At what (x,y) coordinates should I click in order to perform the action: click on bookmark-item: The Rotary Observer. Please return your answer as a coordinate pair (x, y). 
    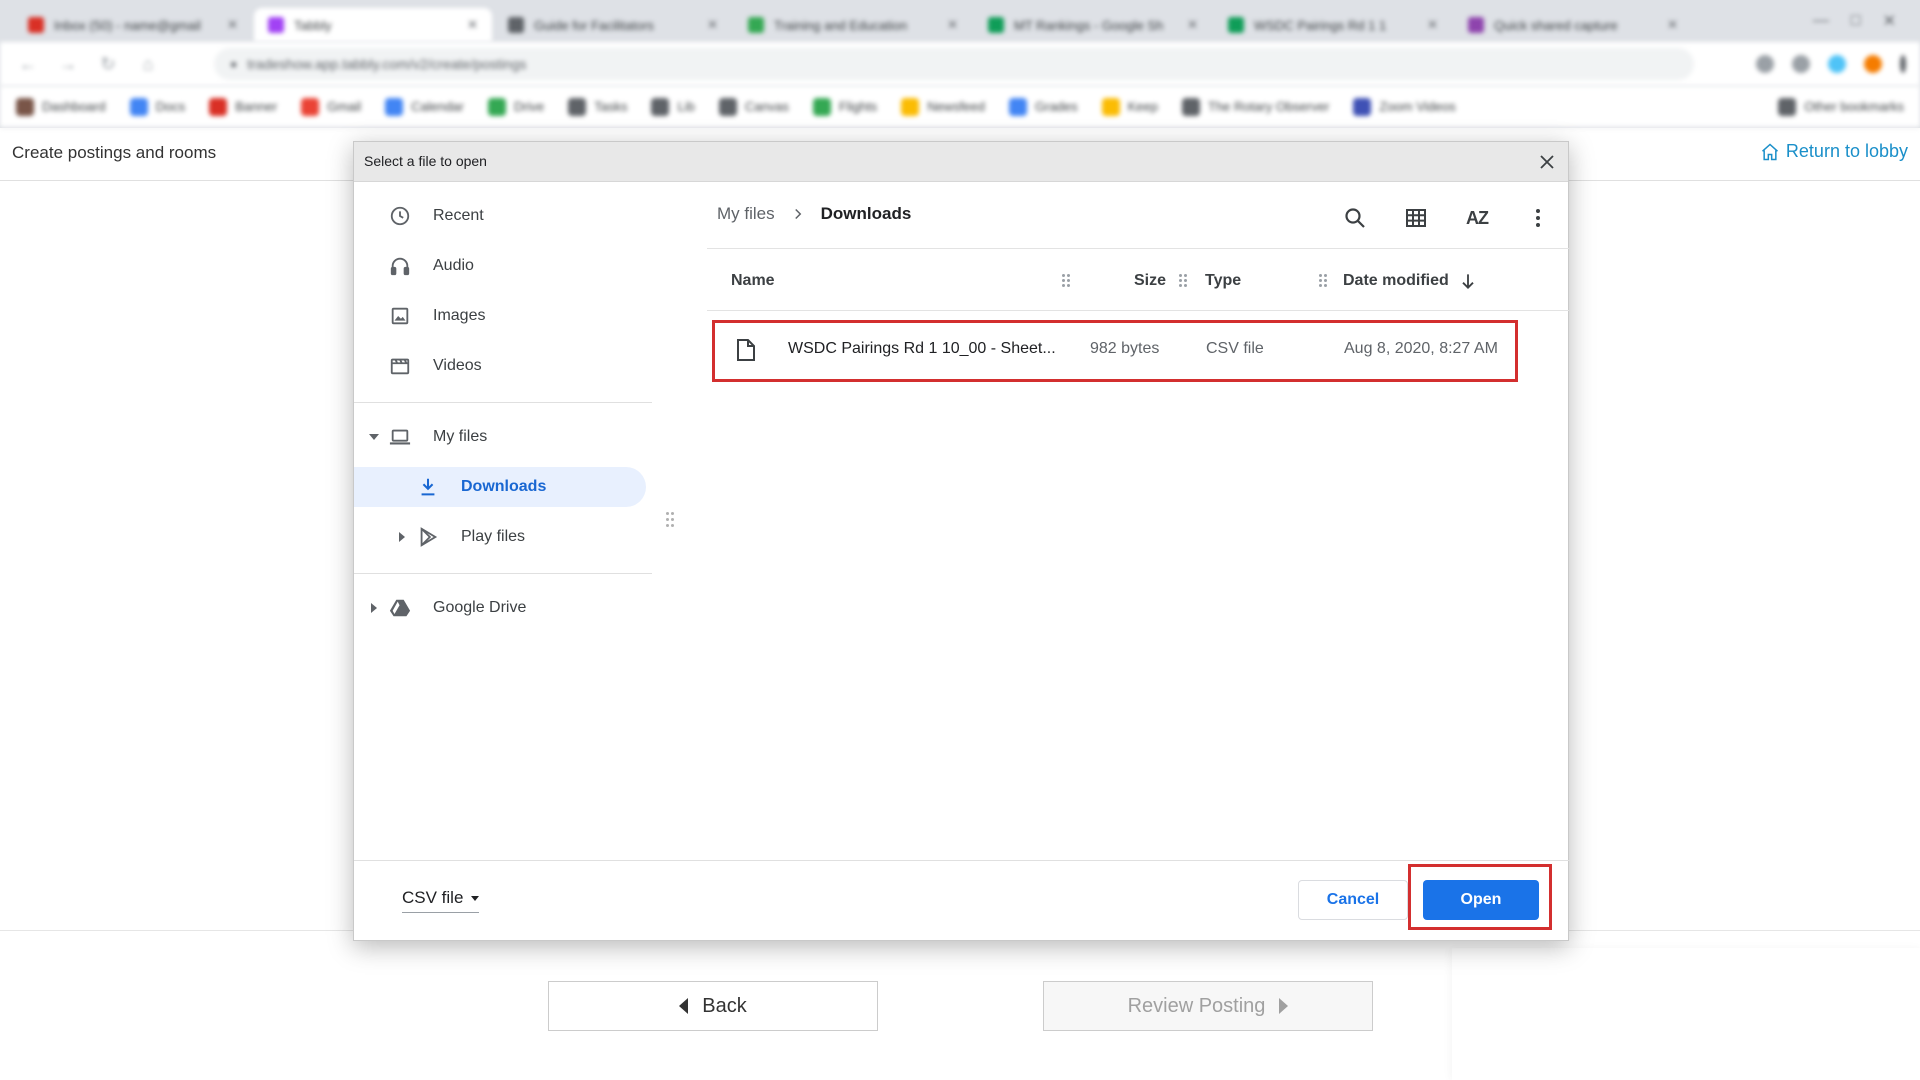
    Looking at the image, I should click on (1255, 106).